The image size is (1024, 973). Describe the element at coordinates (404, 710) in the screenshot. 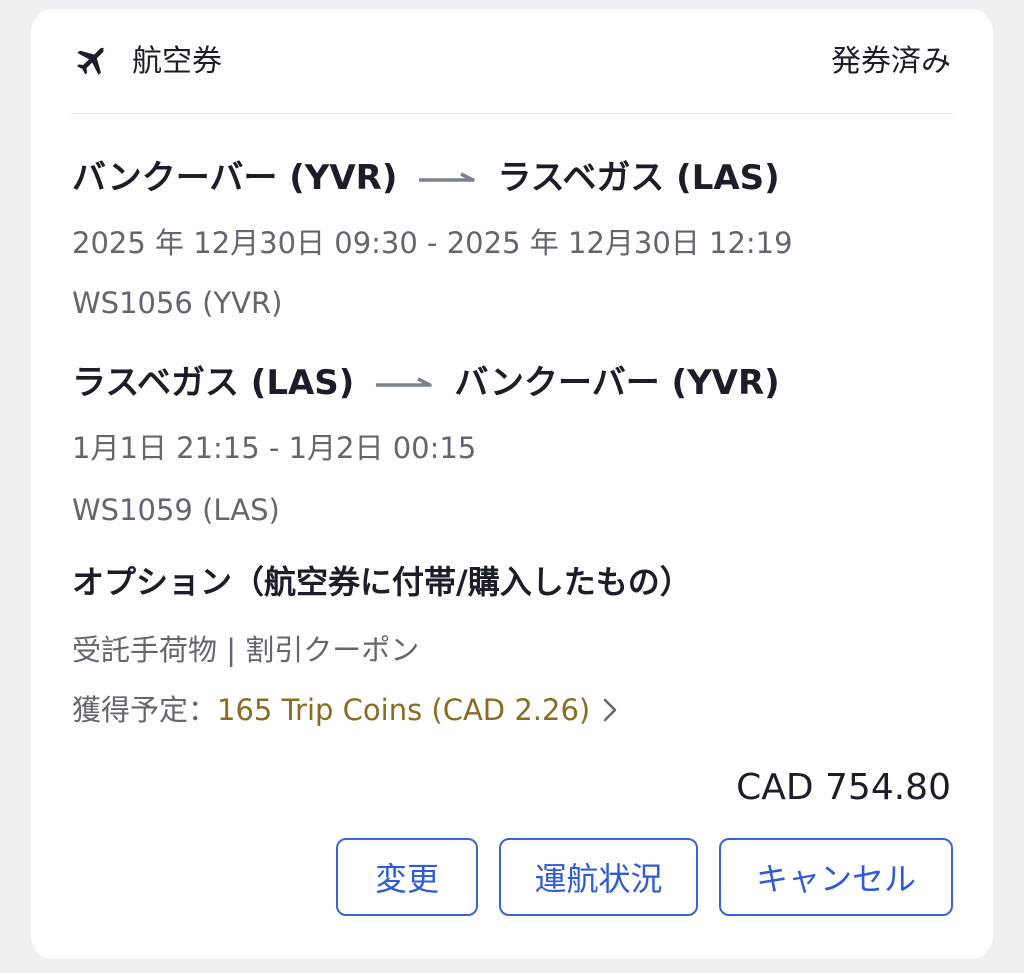

I see `coins-value: 165 Trip Coins (CAD 2.26)` at that location.